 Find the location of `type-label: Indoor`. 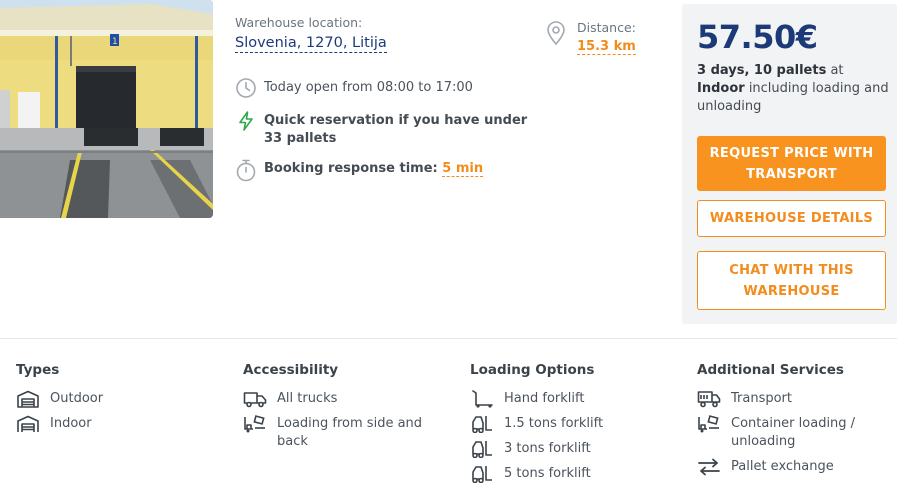

type-label: Indoor is located at coordinates (71, 423).